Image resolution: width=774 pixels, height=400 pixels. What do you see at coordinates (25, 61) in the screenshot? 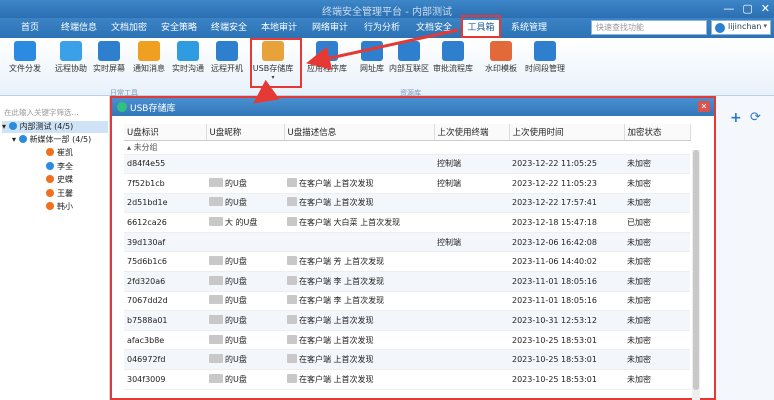
I see `tool-paper-plane: 文件分发` at bounding box center [25, 61].